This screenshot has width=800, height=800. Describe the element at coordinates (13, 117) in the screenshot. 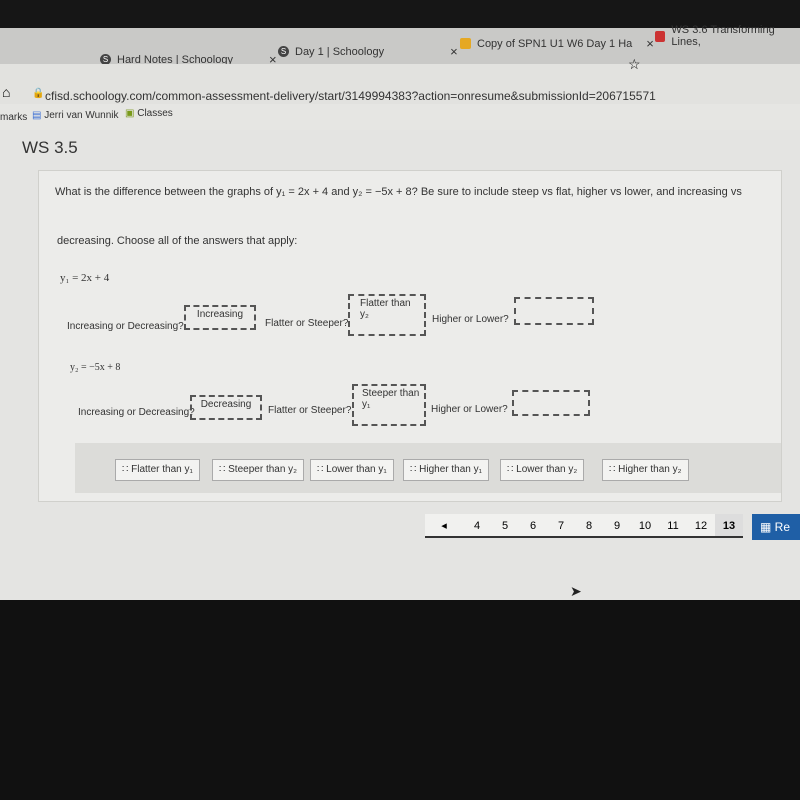

I see `bookmark-item: marks` at that location.